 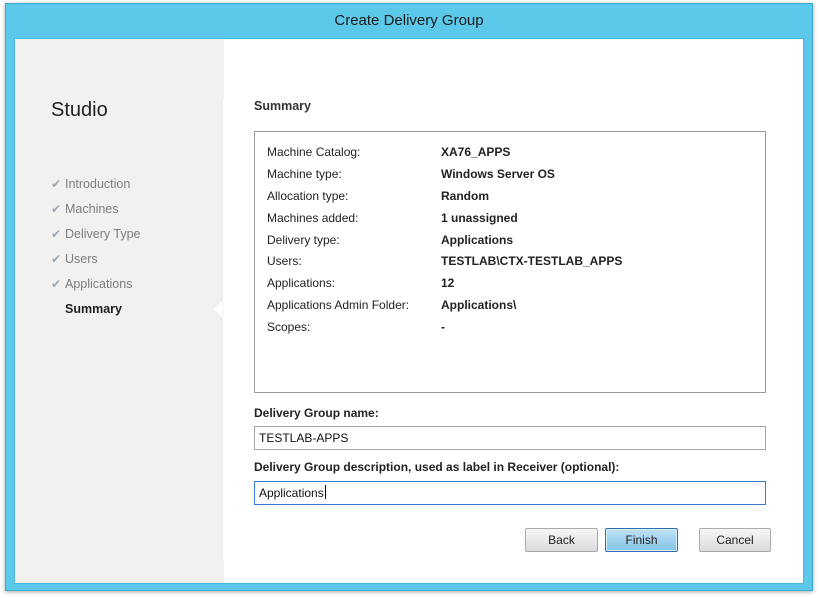 I want to click on summary-label: Delivery type:, so click(x=303, y=240).